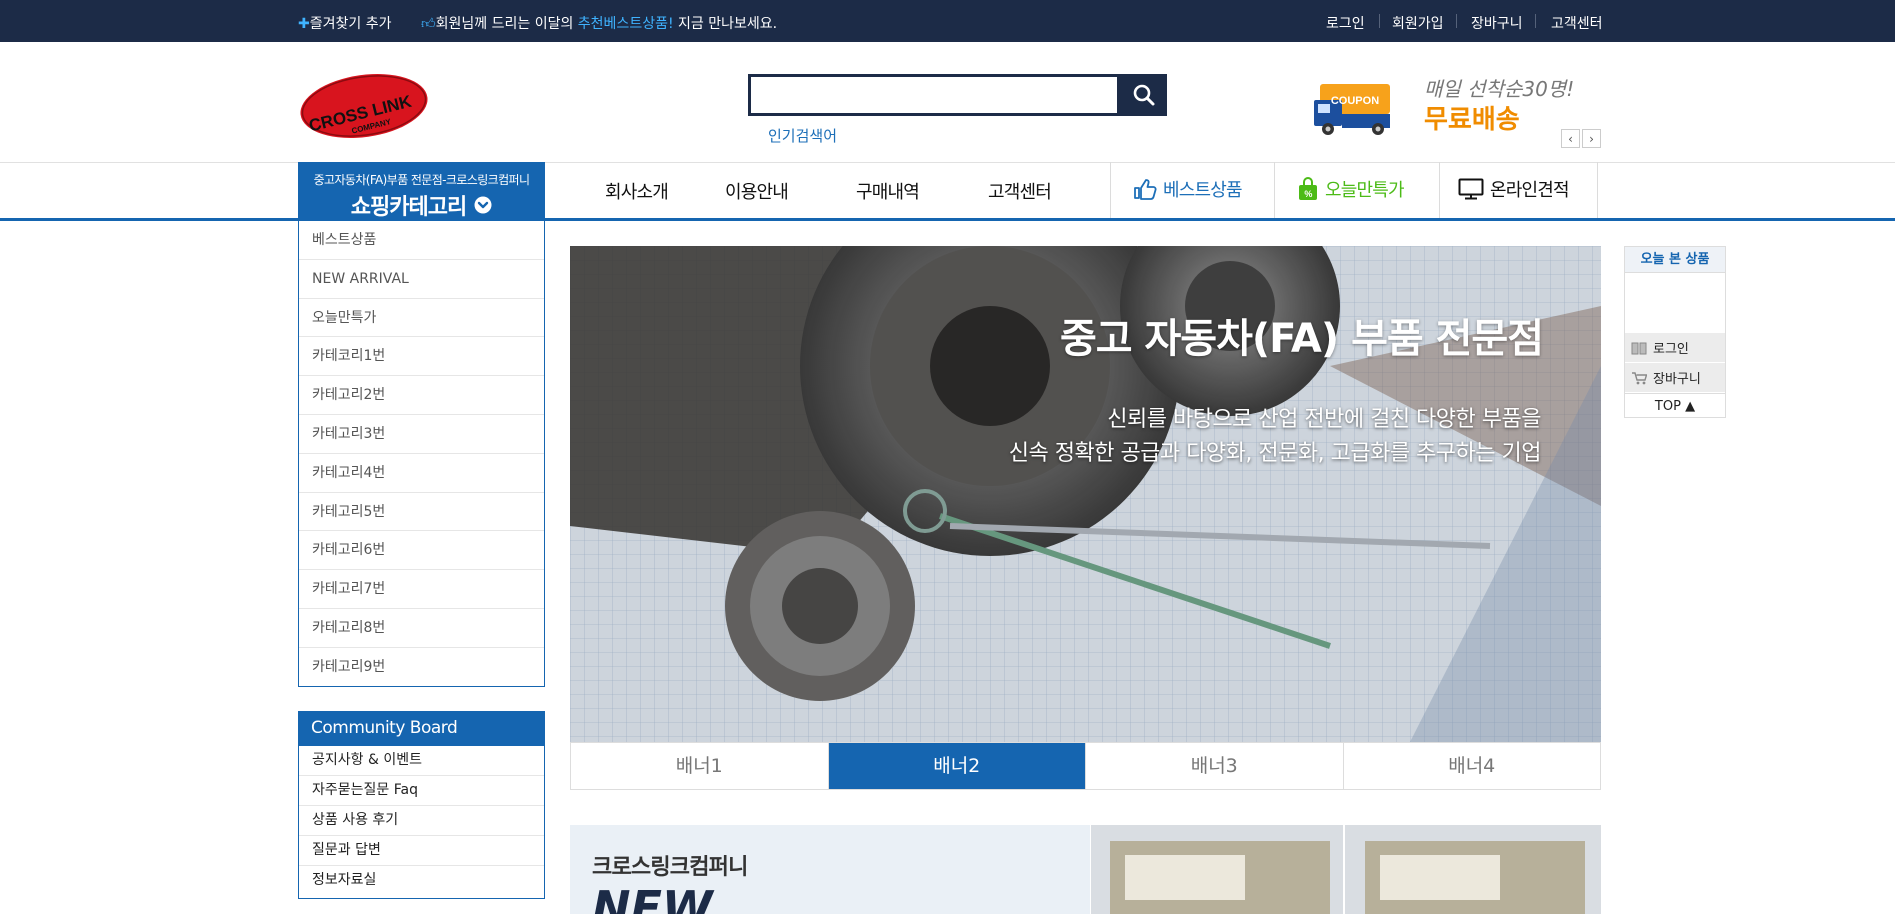 The height and width of the screenshot is (914, 1895). I want to click on banner-tabs: 배너1 배너2 배너3 배너4, so click(1085, 766).